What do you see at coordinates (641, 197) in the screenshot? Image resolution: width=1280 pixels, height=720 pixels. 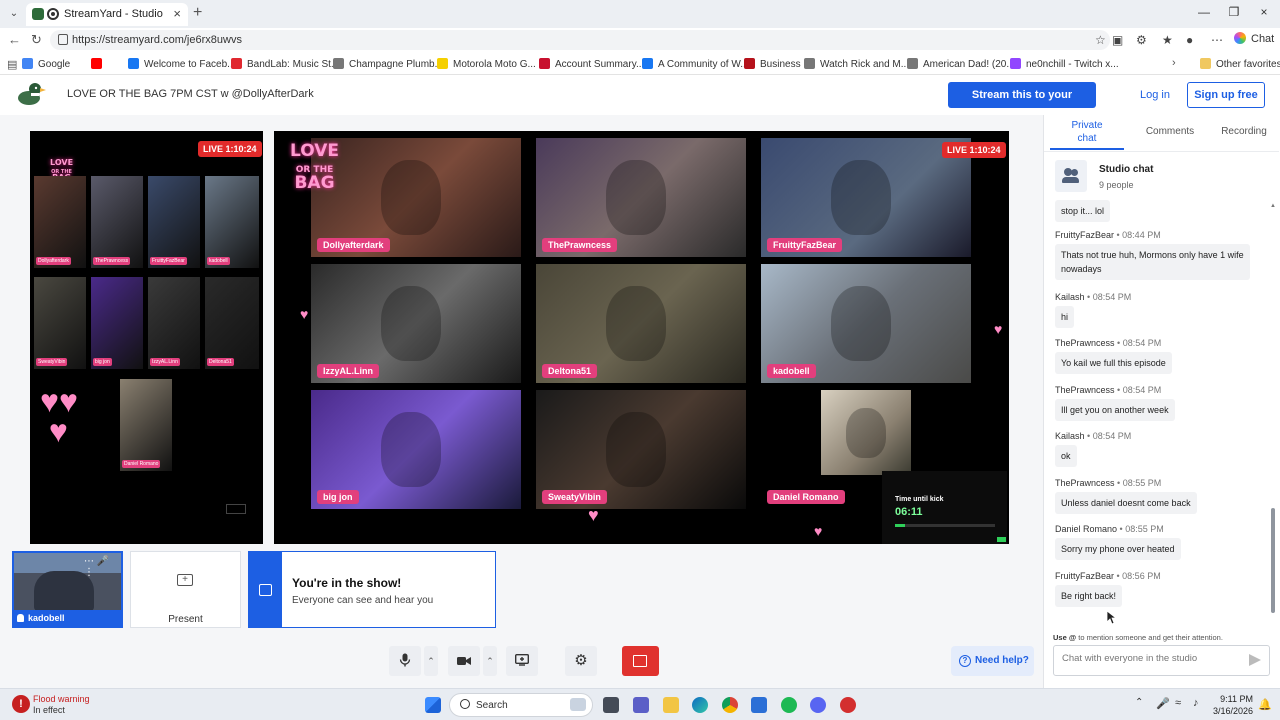 I see `participant-video: ThePrawncess` at bounding box center [641, 197].